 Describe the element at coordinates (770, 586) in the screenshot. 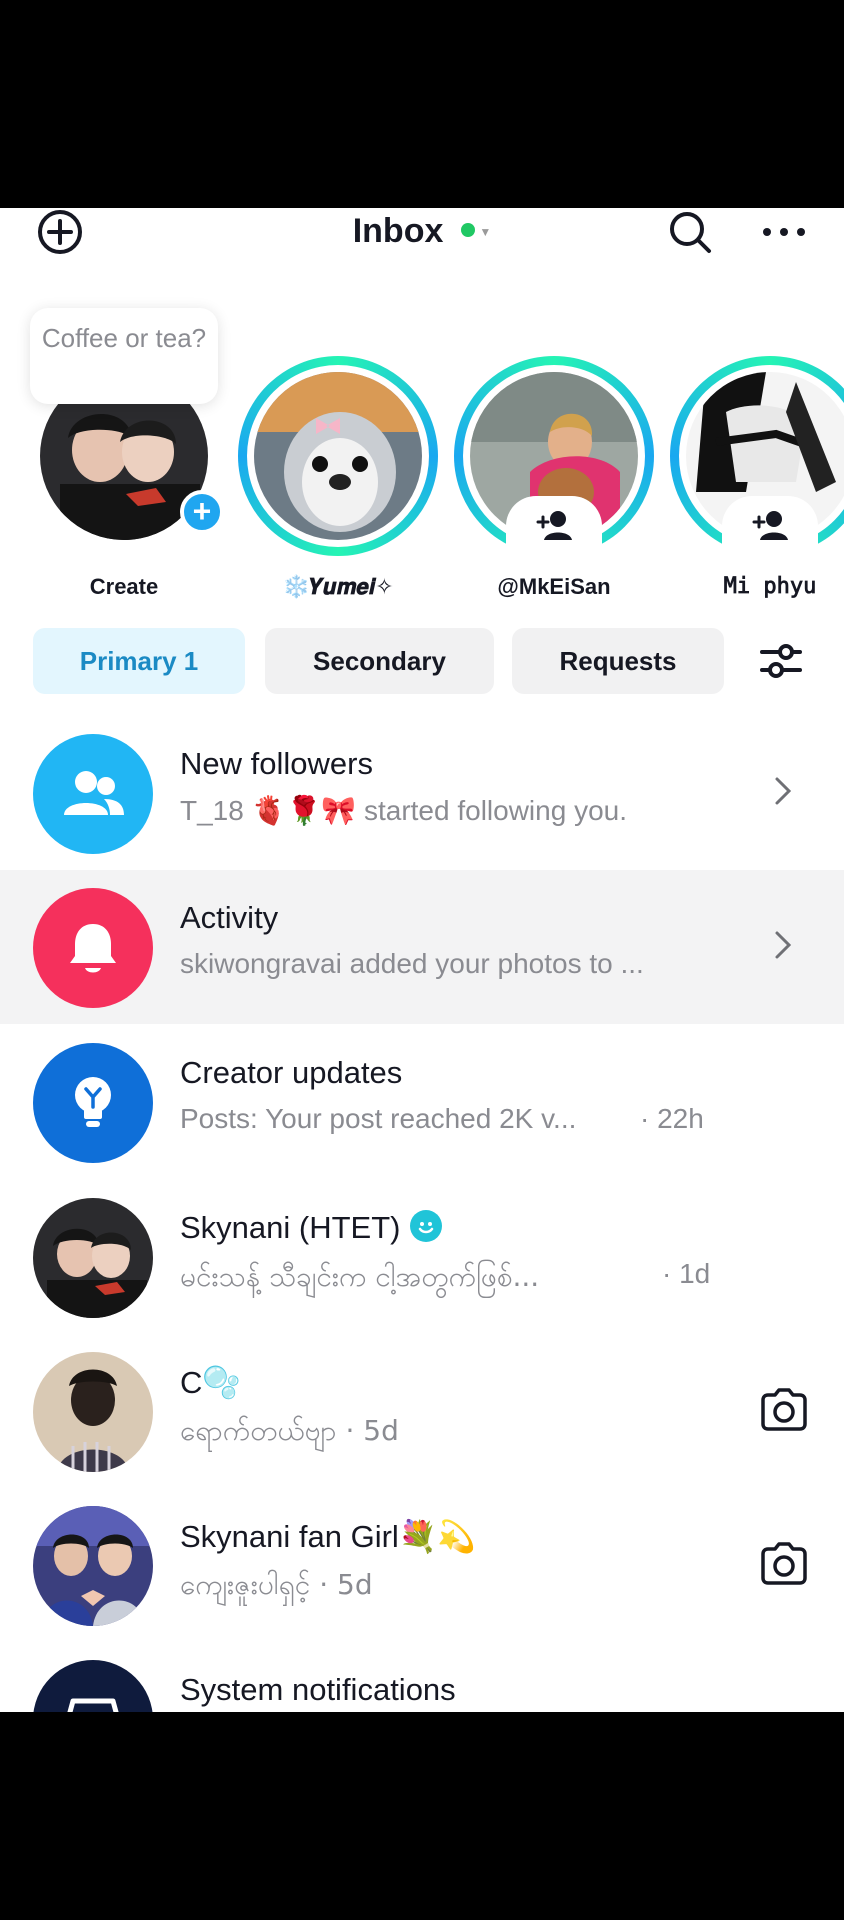

I see `story-label: 𝙼𝚒 𝚙𝚑𝚢𝚞` at that location.